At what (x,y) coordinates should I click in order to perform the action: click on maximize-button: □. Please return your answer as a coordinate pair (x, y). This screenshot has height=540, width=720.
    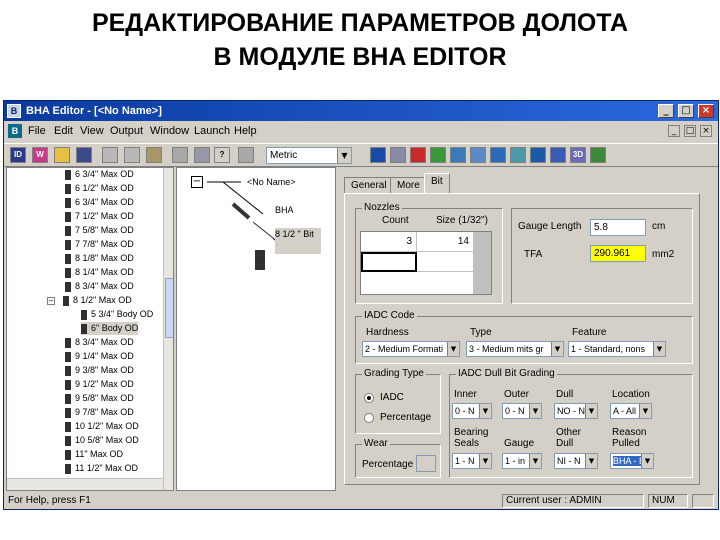
    Looking at the image, I should click on (686, 111).